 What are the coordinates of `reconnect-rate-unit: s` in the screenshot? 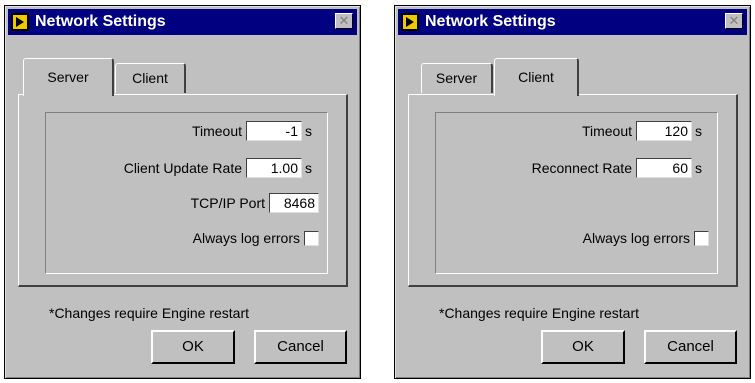 It's located at (698, 168).